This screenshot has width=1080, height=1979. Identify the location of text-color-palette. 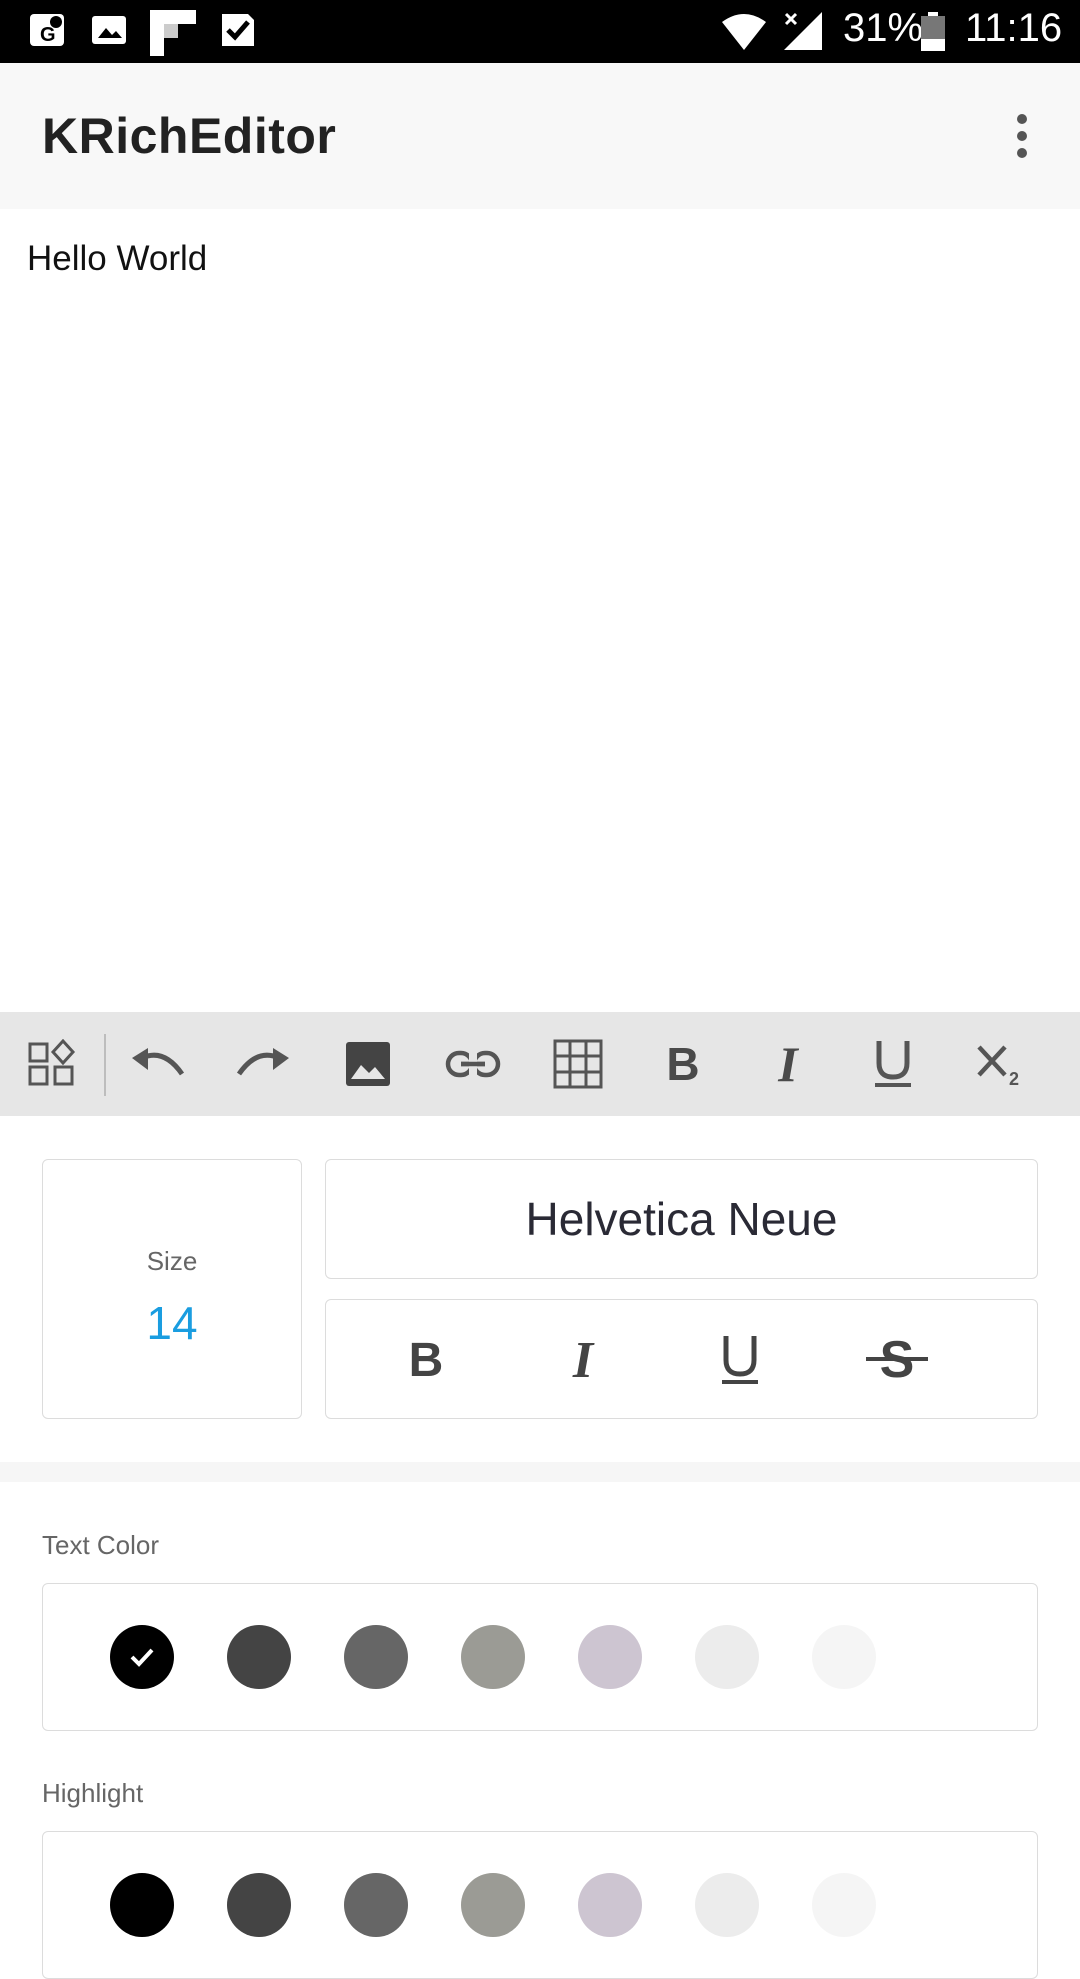
(540, 1657).